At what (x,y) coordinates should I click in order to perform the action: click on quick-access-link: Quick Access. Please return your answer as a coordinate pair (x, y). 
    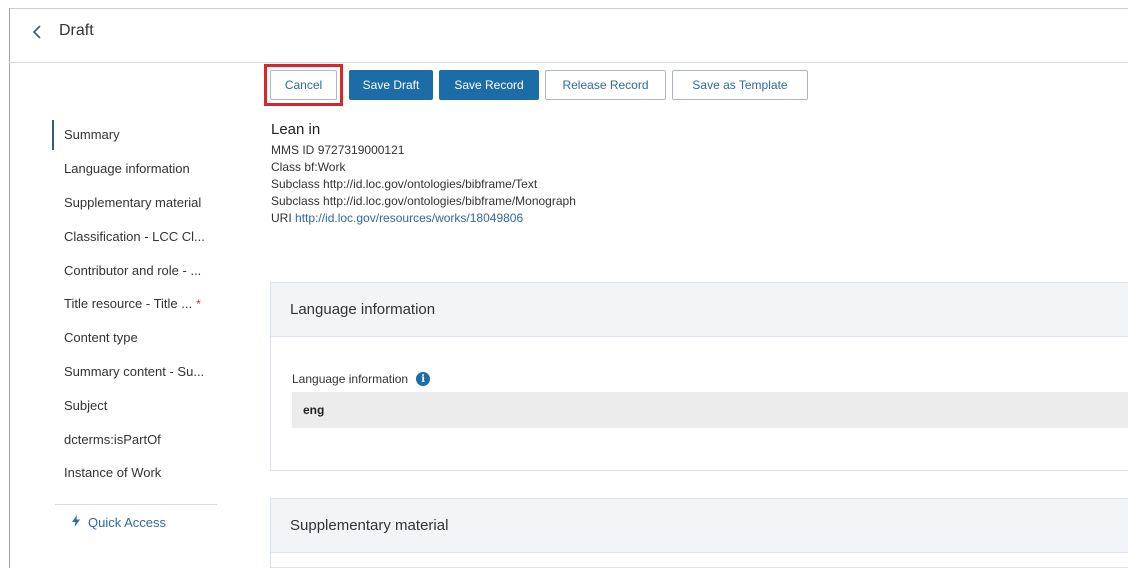
    Looking at the image, I should click on (119, 522).